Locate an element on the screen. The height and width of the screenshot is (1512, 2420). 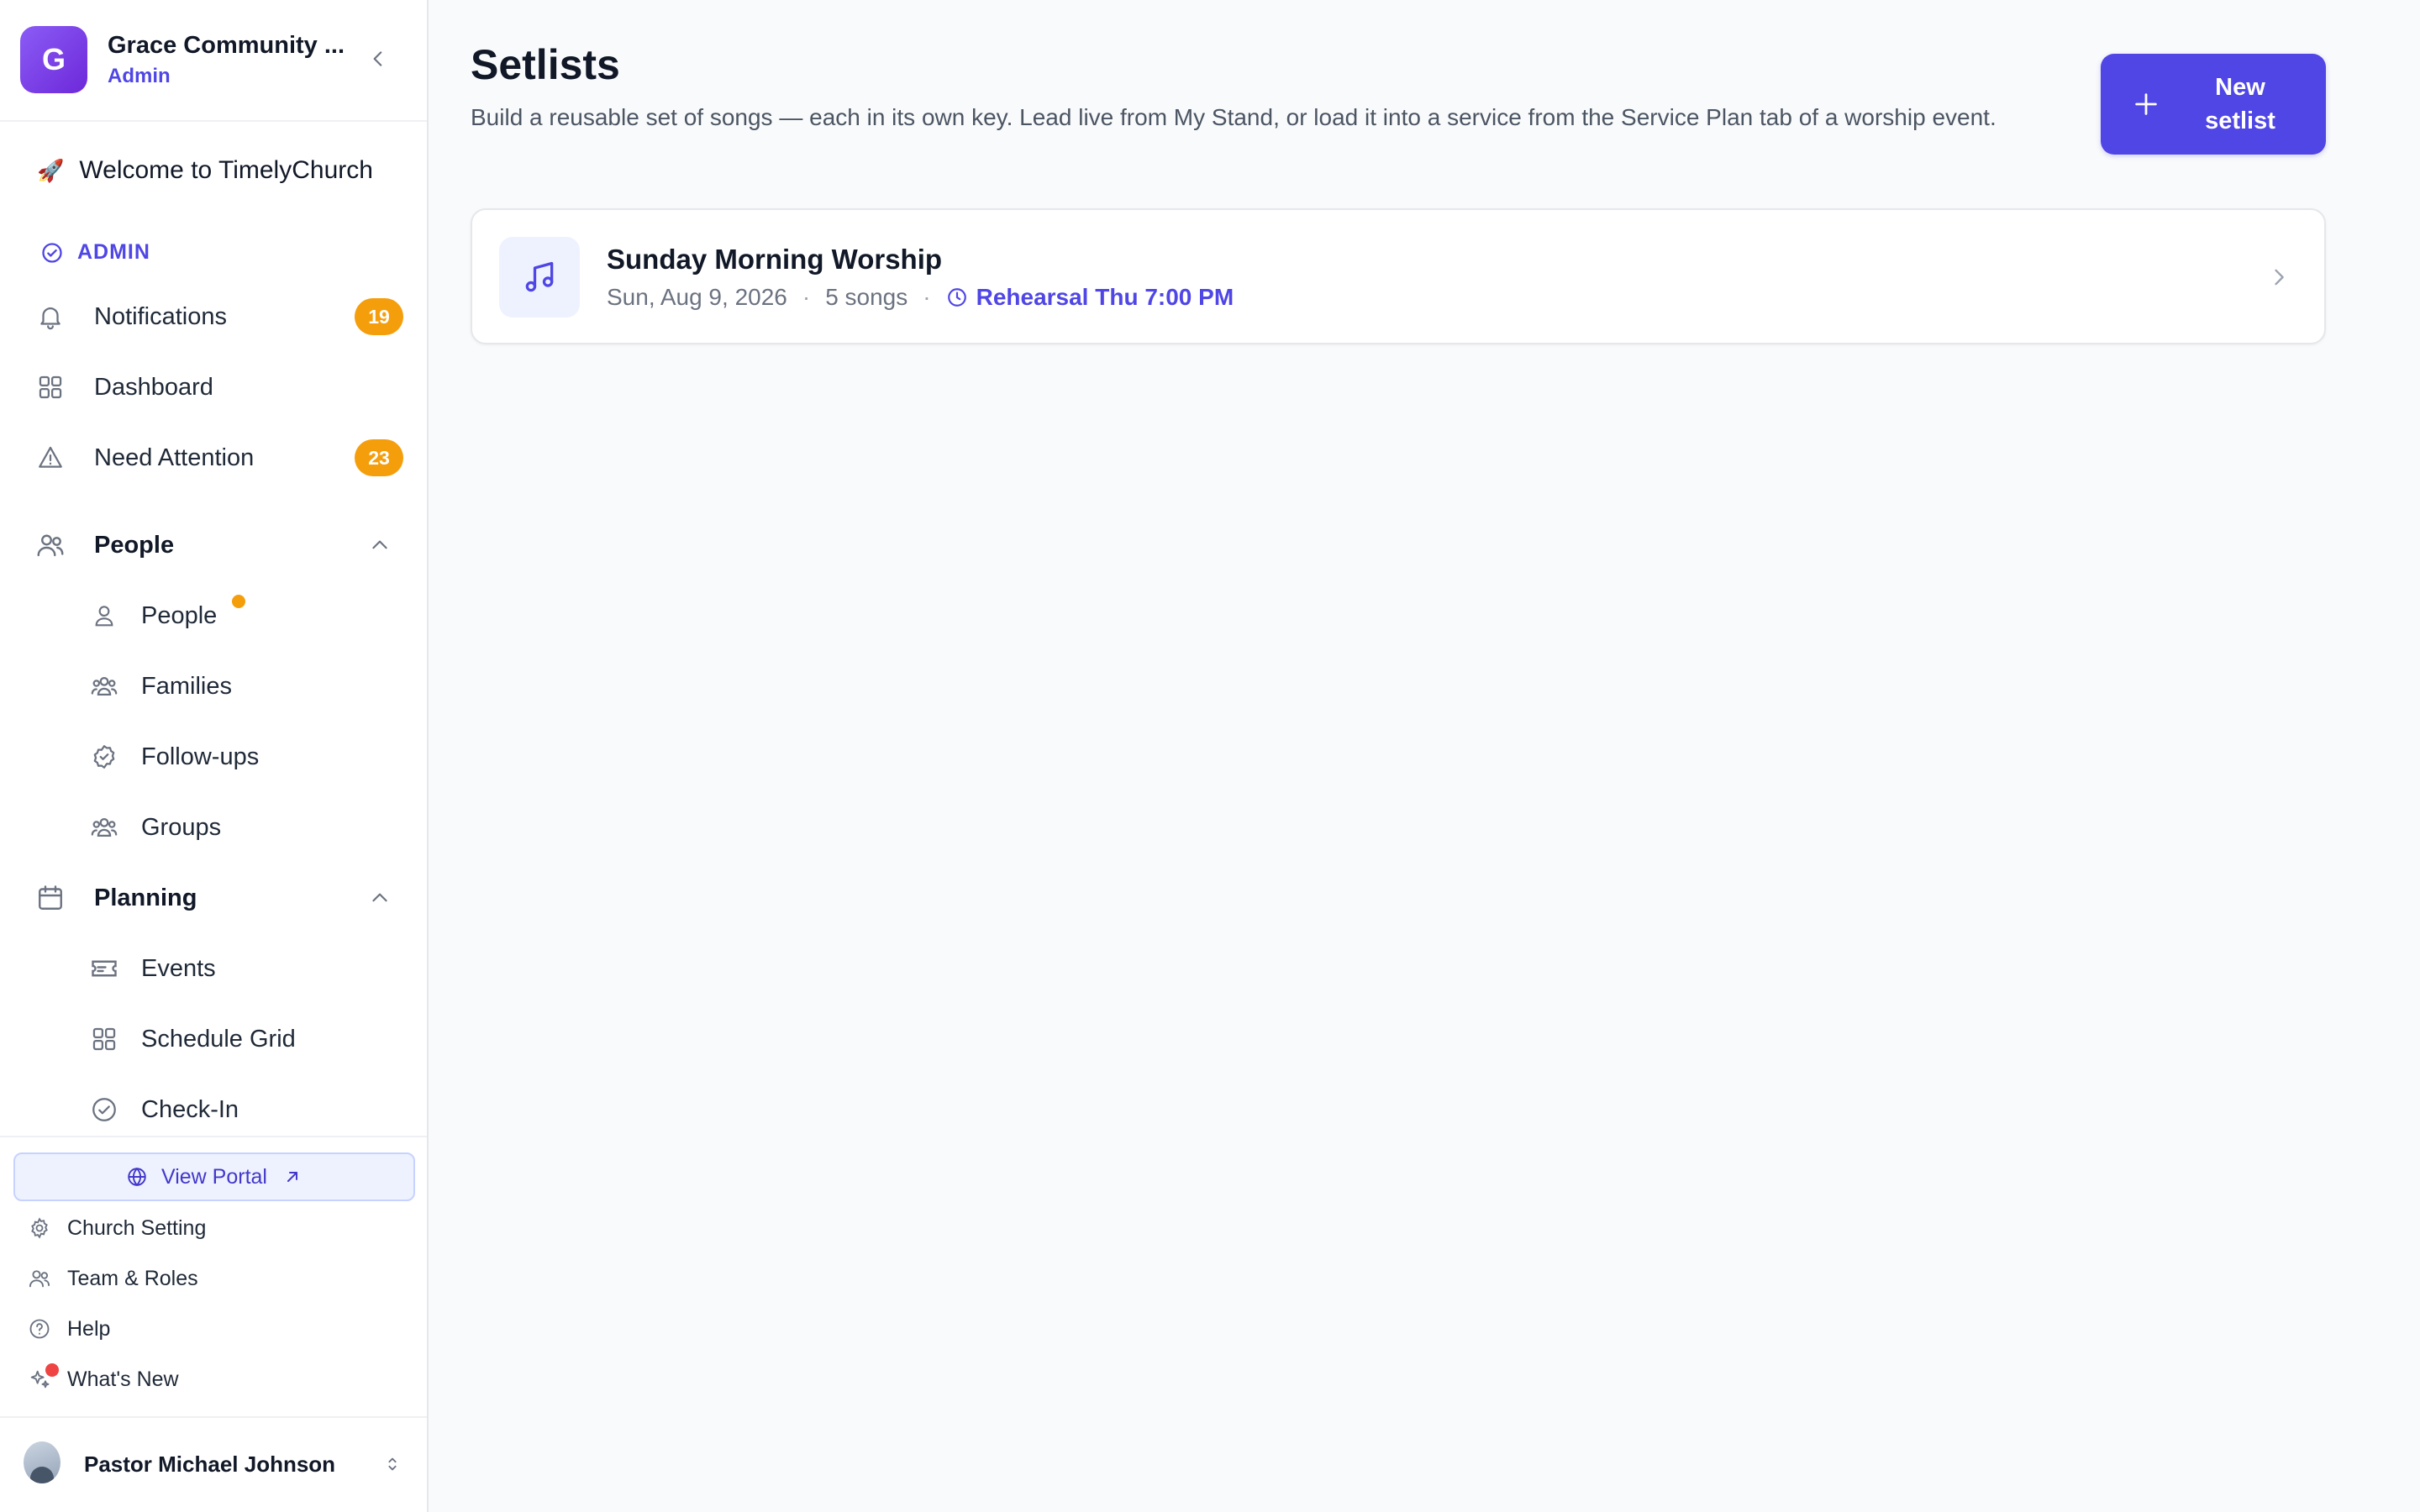
sidebar-section-label: People is located at coordinates (134, 545).